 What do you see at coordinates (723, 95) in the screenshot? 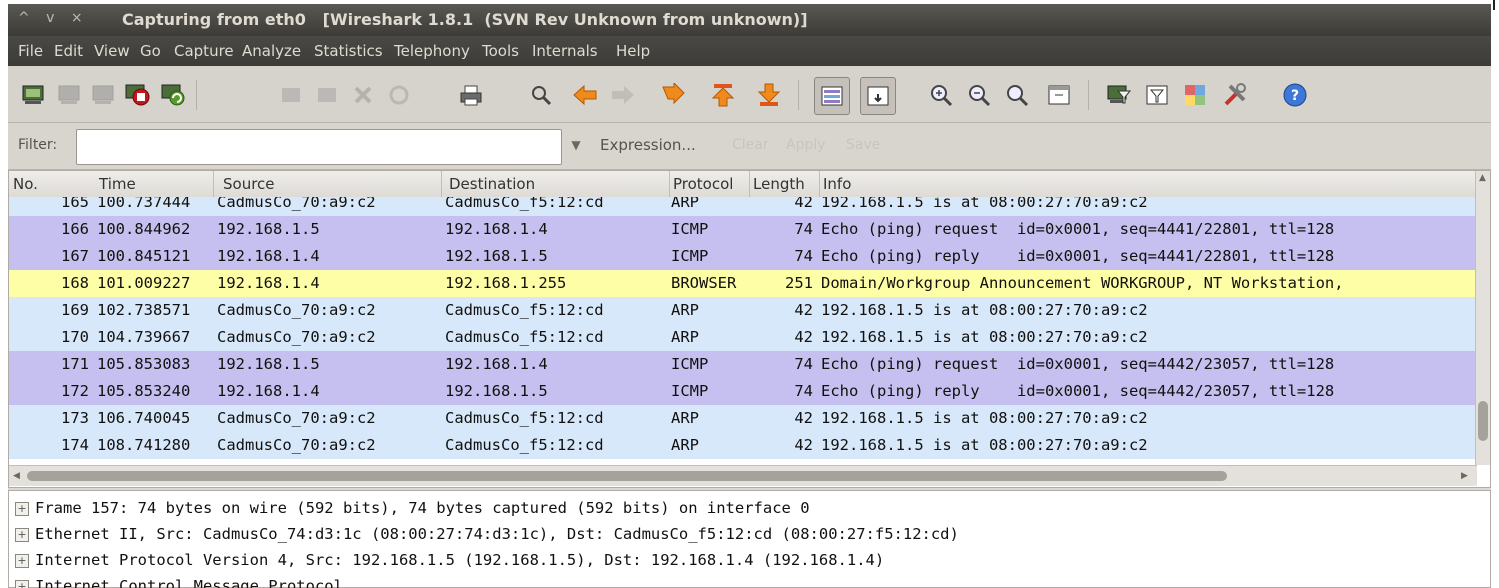
I see `go-first-packet-icon` at bounding box center [723, 95].